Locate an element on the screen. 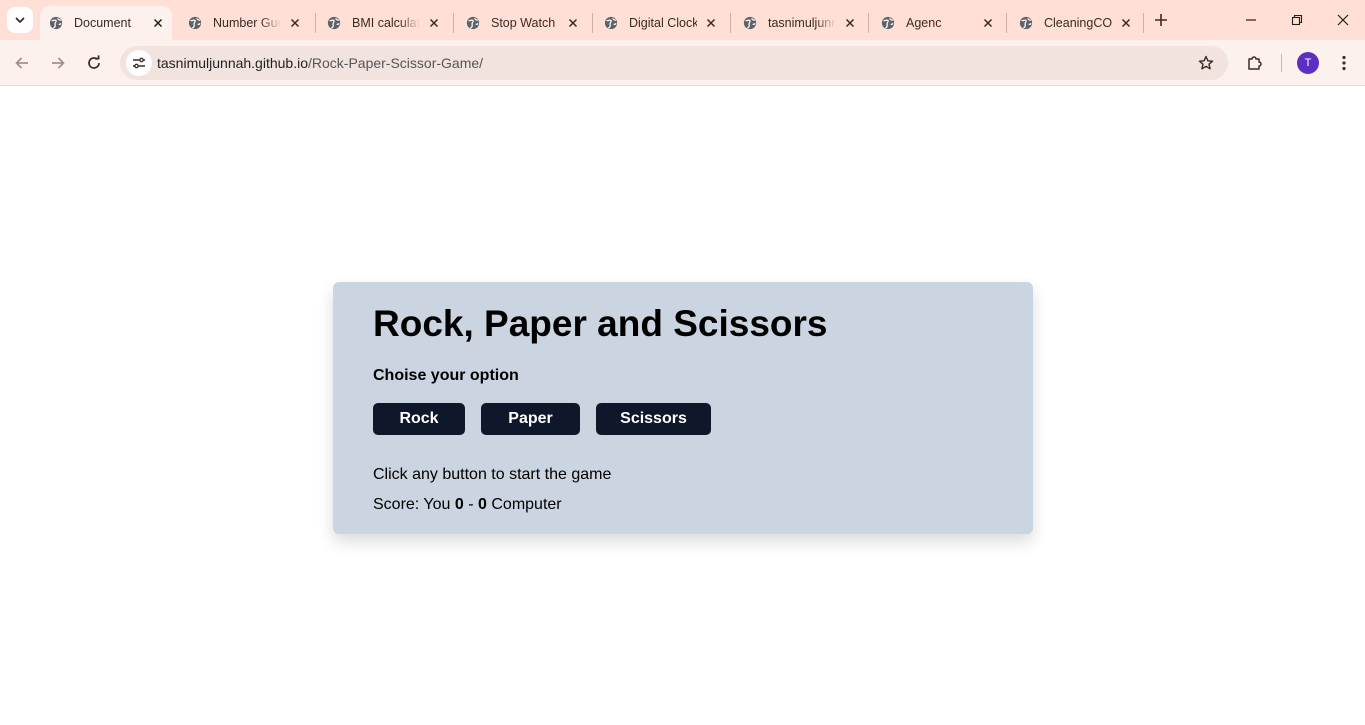 The image size is (1365, 725). minimize-icon is located at coordinates (1251, 20).